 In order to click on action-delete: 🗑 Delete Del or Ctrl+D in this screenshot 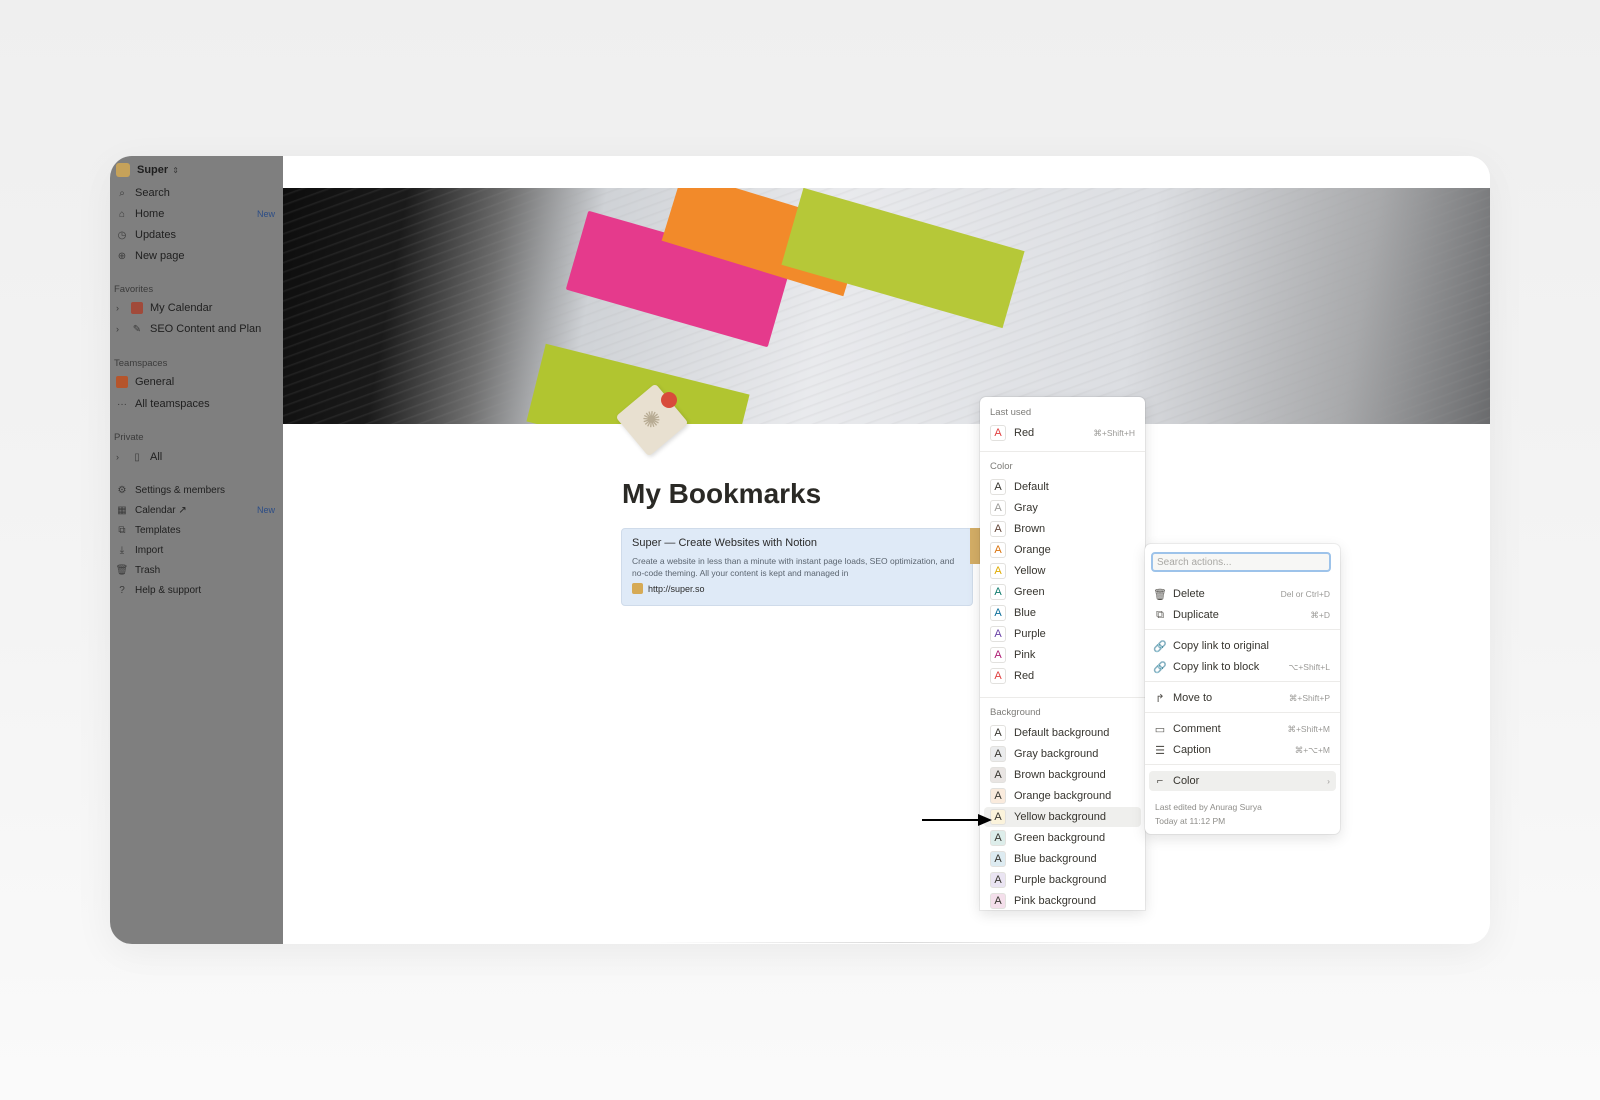, I will do `click(1242, 594)`.